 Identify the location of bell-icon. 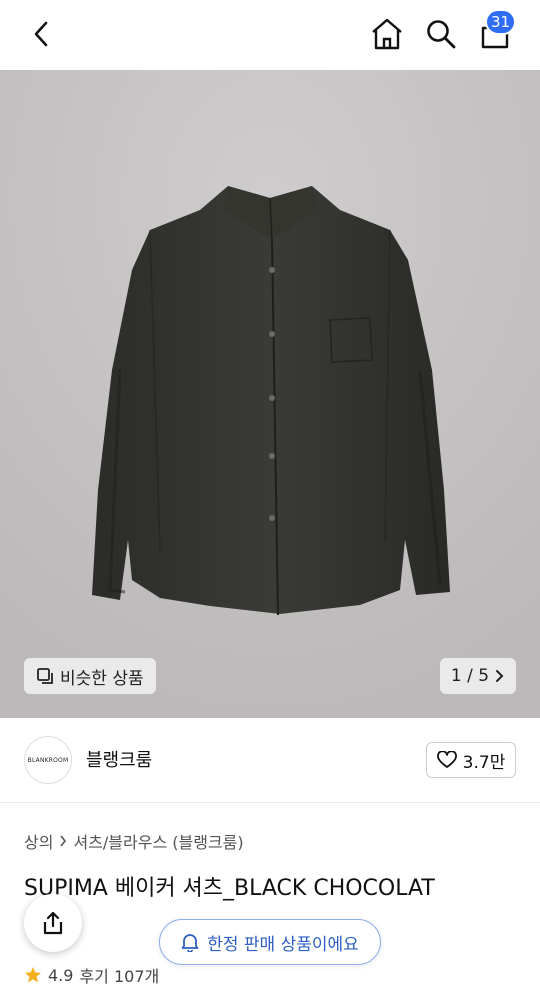
(190, 943).